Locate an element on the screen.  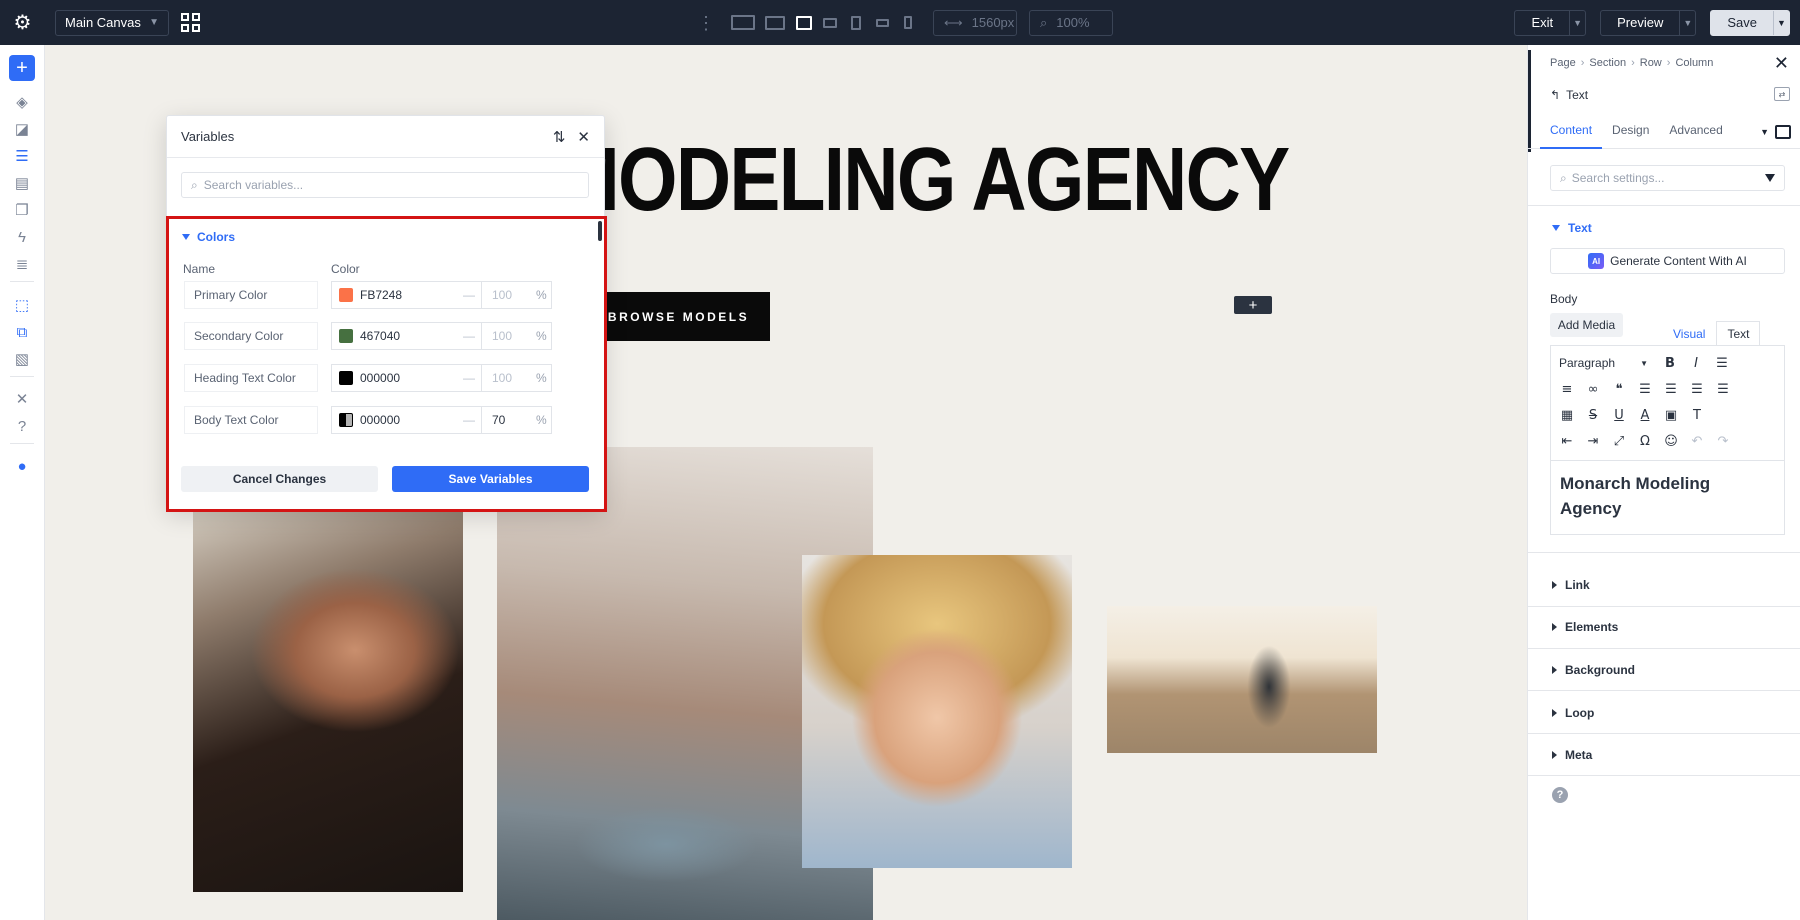
hero-heading: MODELING AGENCY is located at coordinates (923, 180).